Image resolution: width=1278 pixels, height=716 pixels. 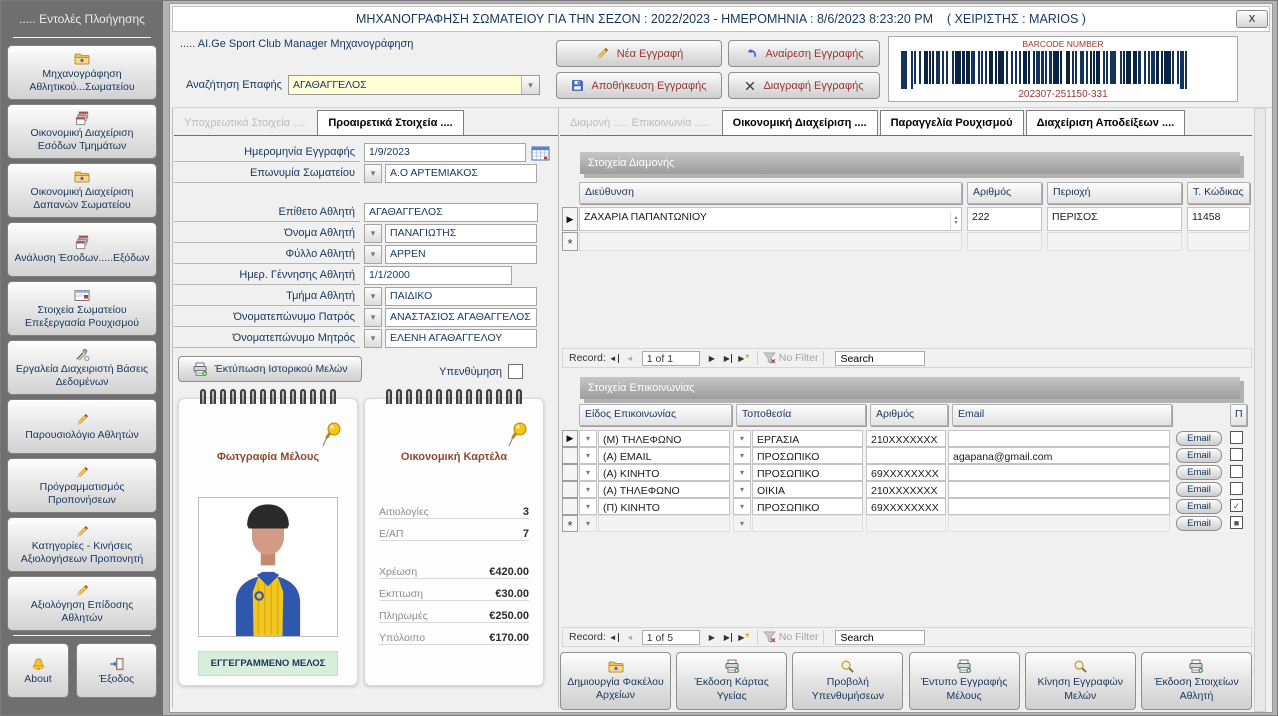 What do you see at coordinates (744, 637) in the screenshot?
I see `new-blank-record-icon` at bounding box center [744, 637].